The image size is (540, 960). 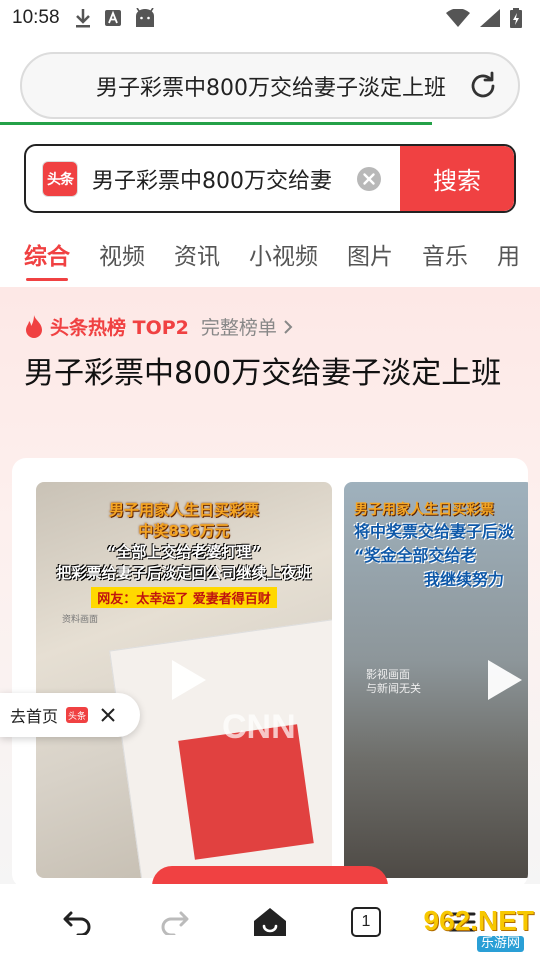 I want to click on clear-icon, so click(x=369, y=179).